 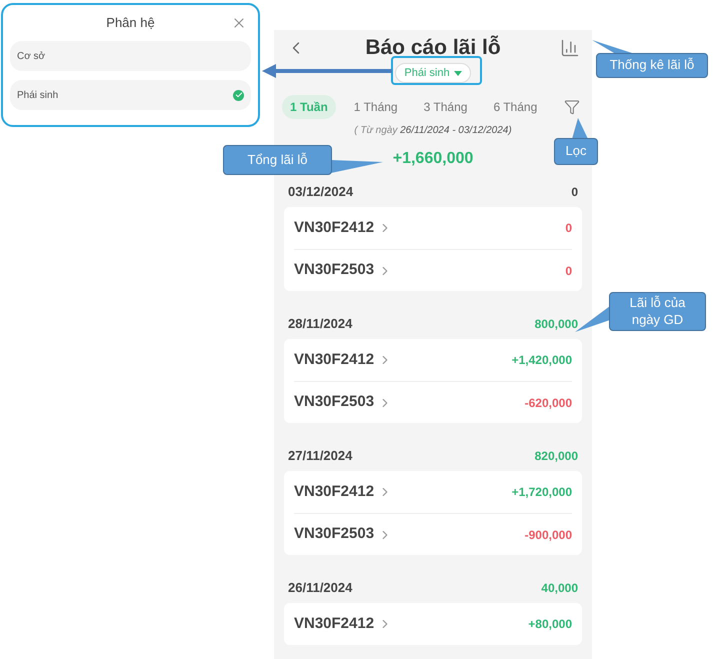 I want to click on popup-title: Phân hệ, so click(x=130, y=23).